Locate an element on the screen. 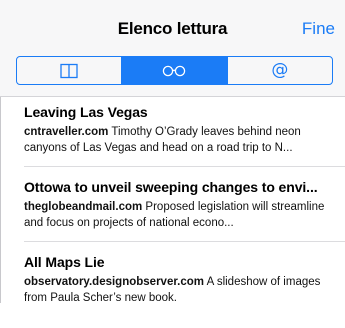 The width and height of the screenshot is (345, 328). item-domain: observatory.designobserver.com is located at coordinates (114, 282).